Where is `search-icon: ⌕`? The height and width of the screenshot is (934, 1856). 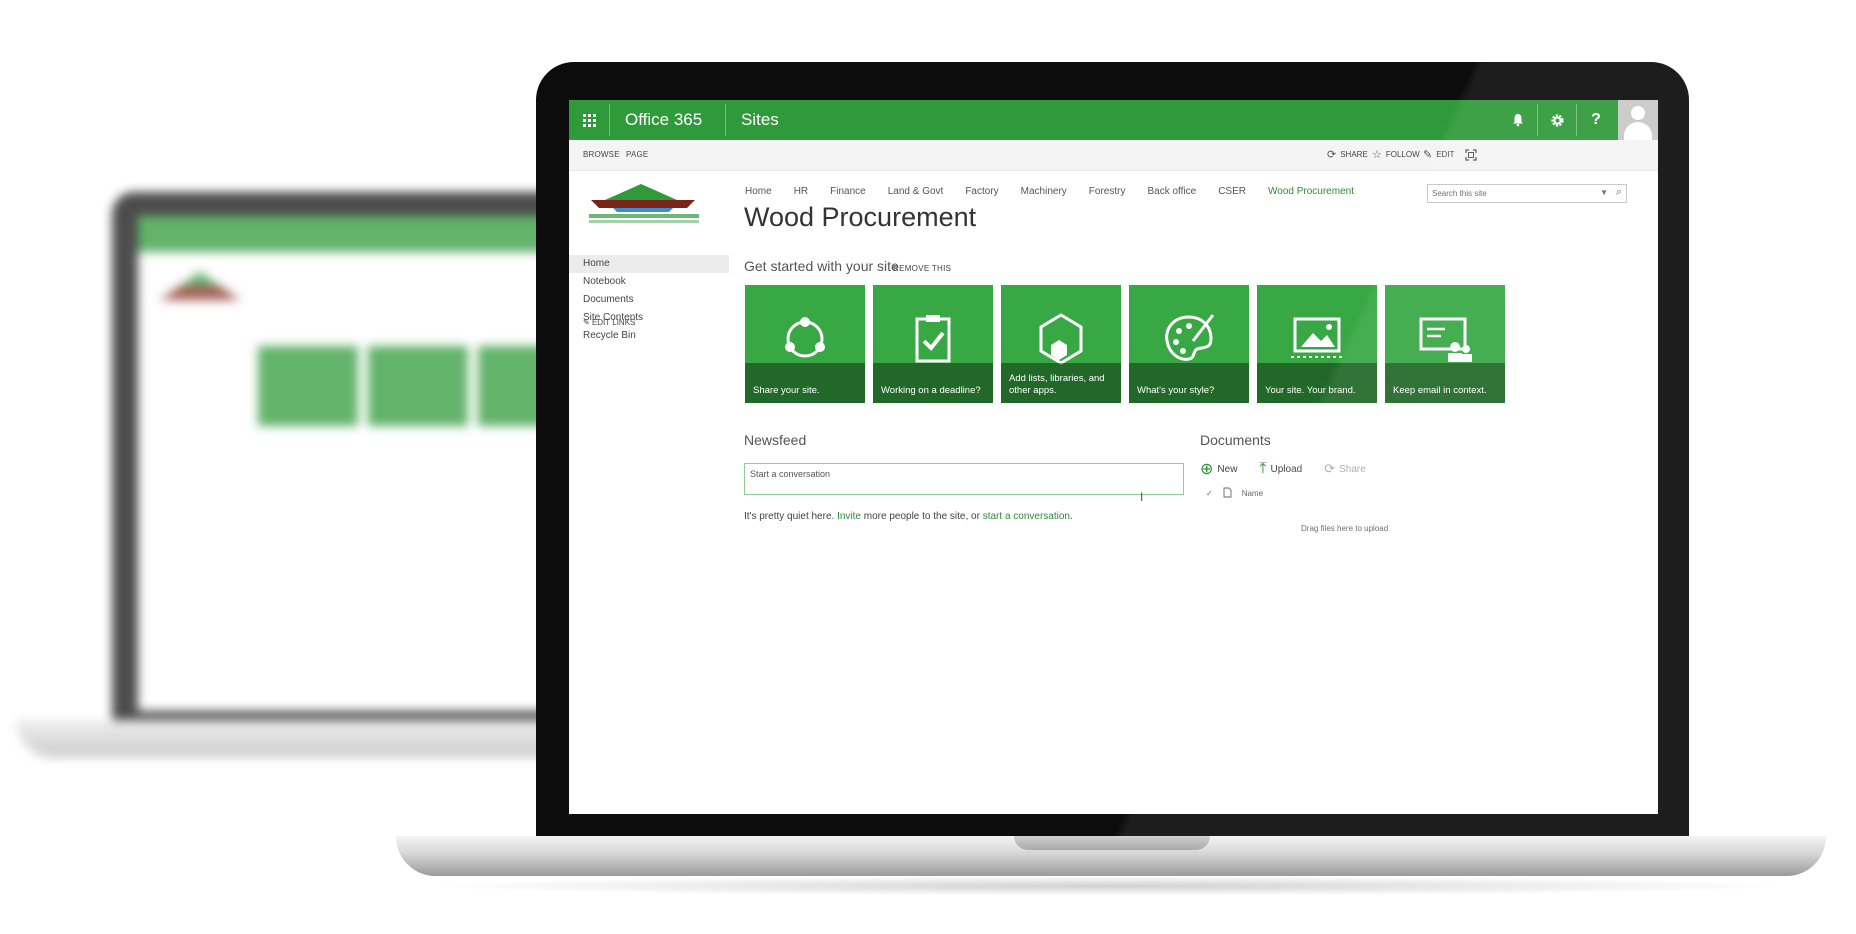
search-icon: ⌕ is located at coordinates (1619, 192).